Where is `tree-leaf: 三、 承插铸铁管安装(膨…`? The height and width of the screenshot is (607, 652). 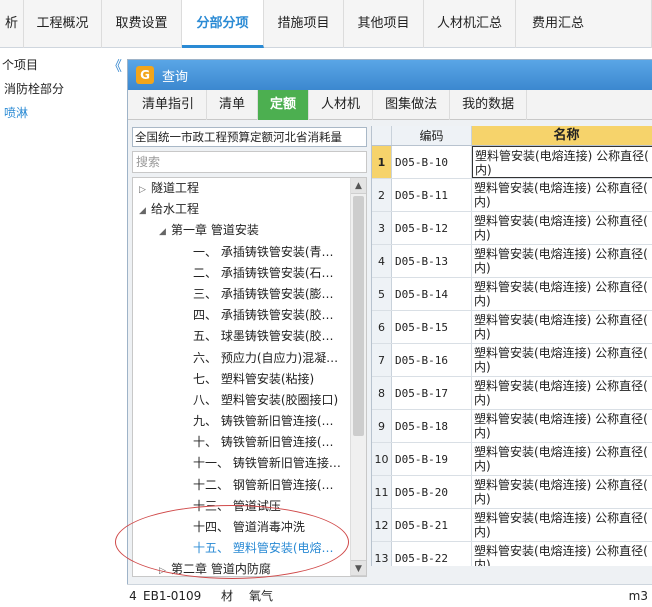 tree-leaf: 三、 承插铸铁管安装(膨… is located at coordinates (249, 294).